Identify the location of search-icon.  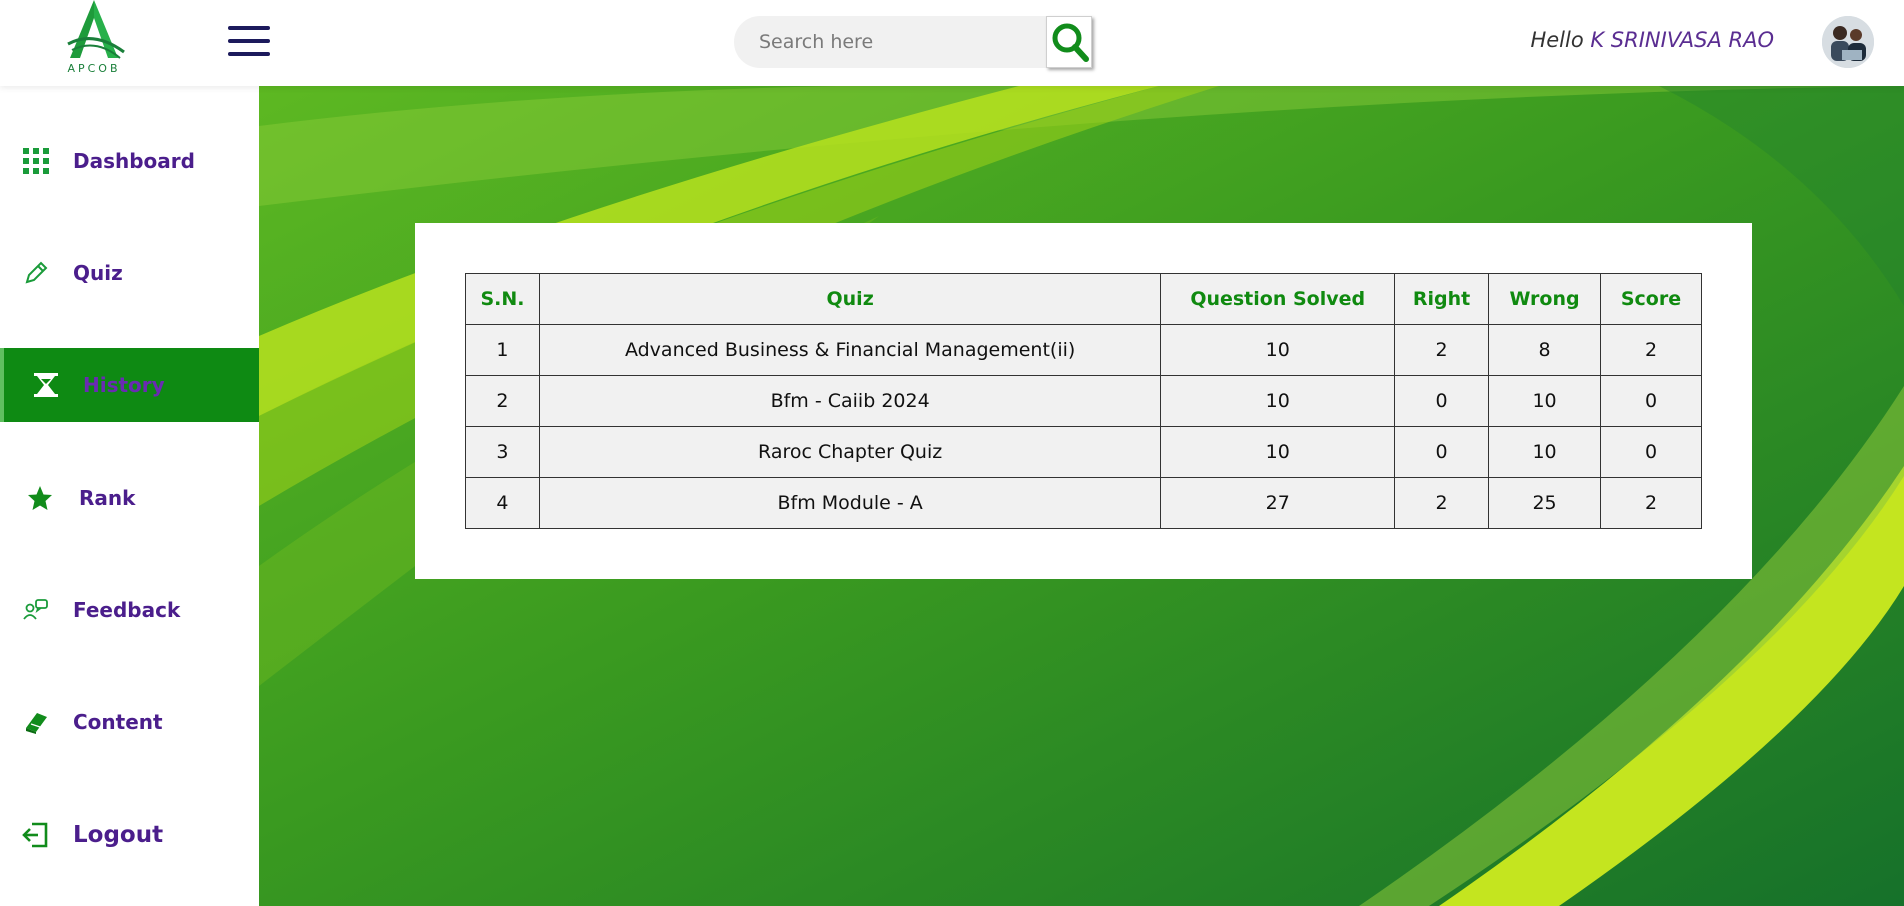
(1070, 42).